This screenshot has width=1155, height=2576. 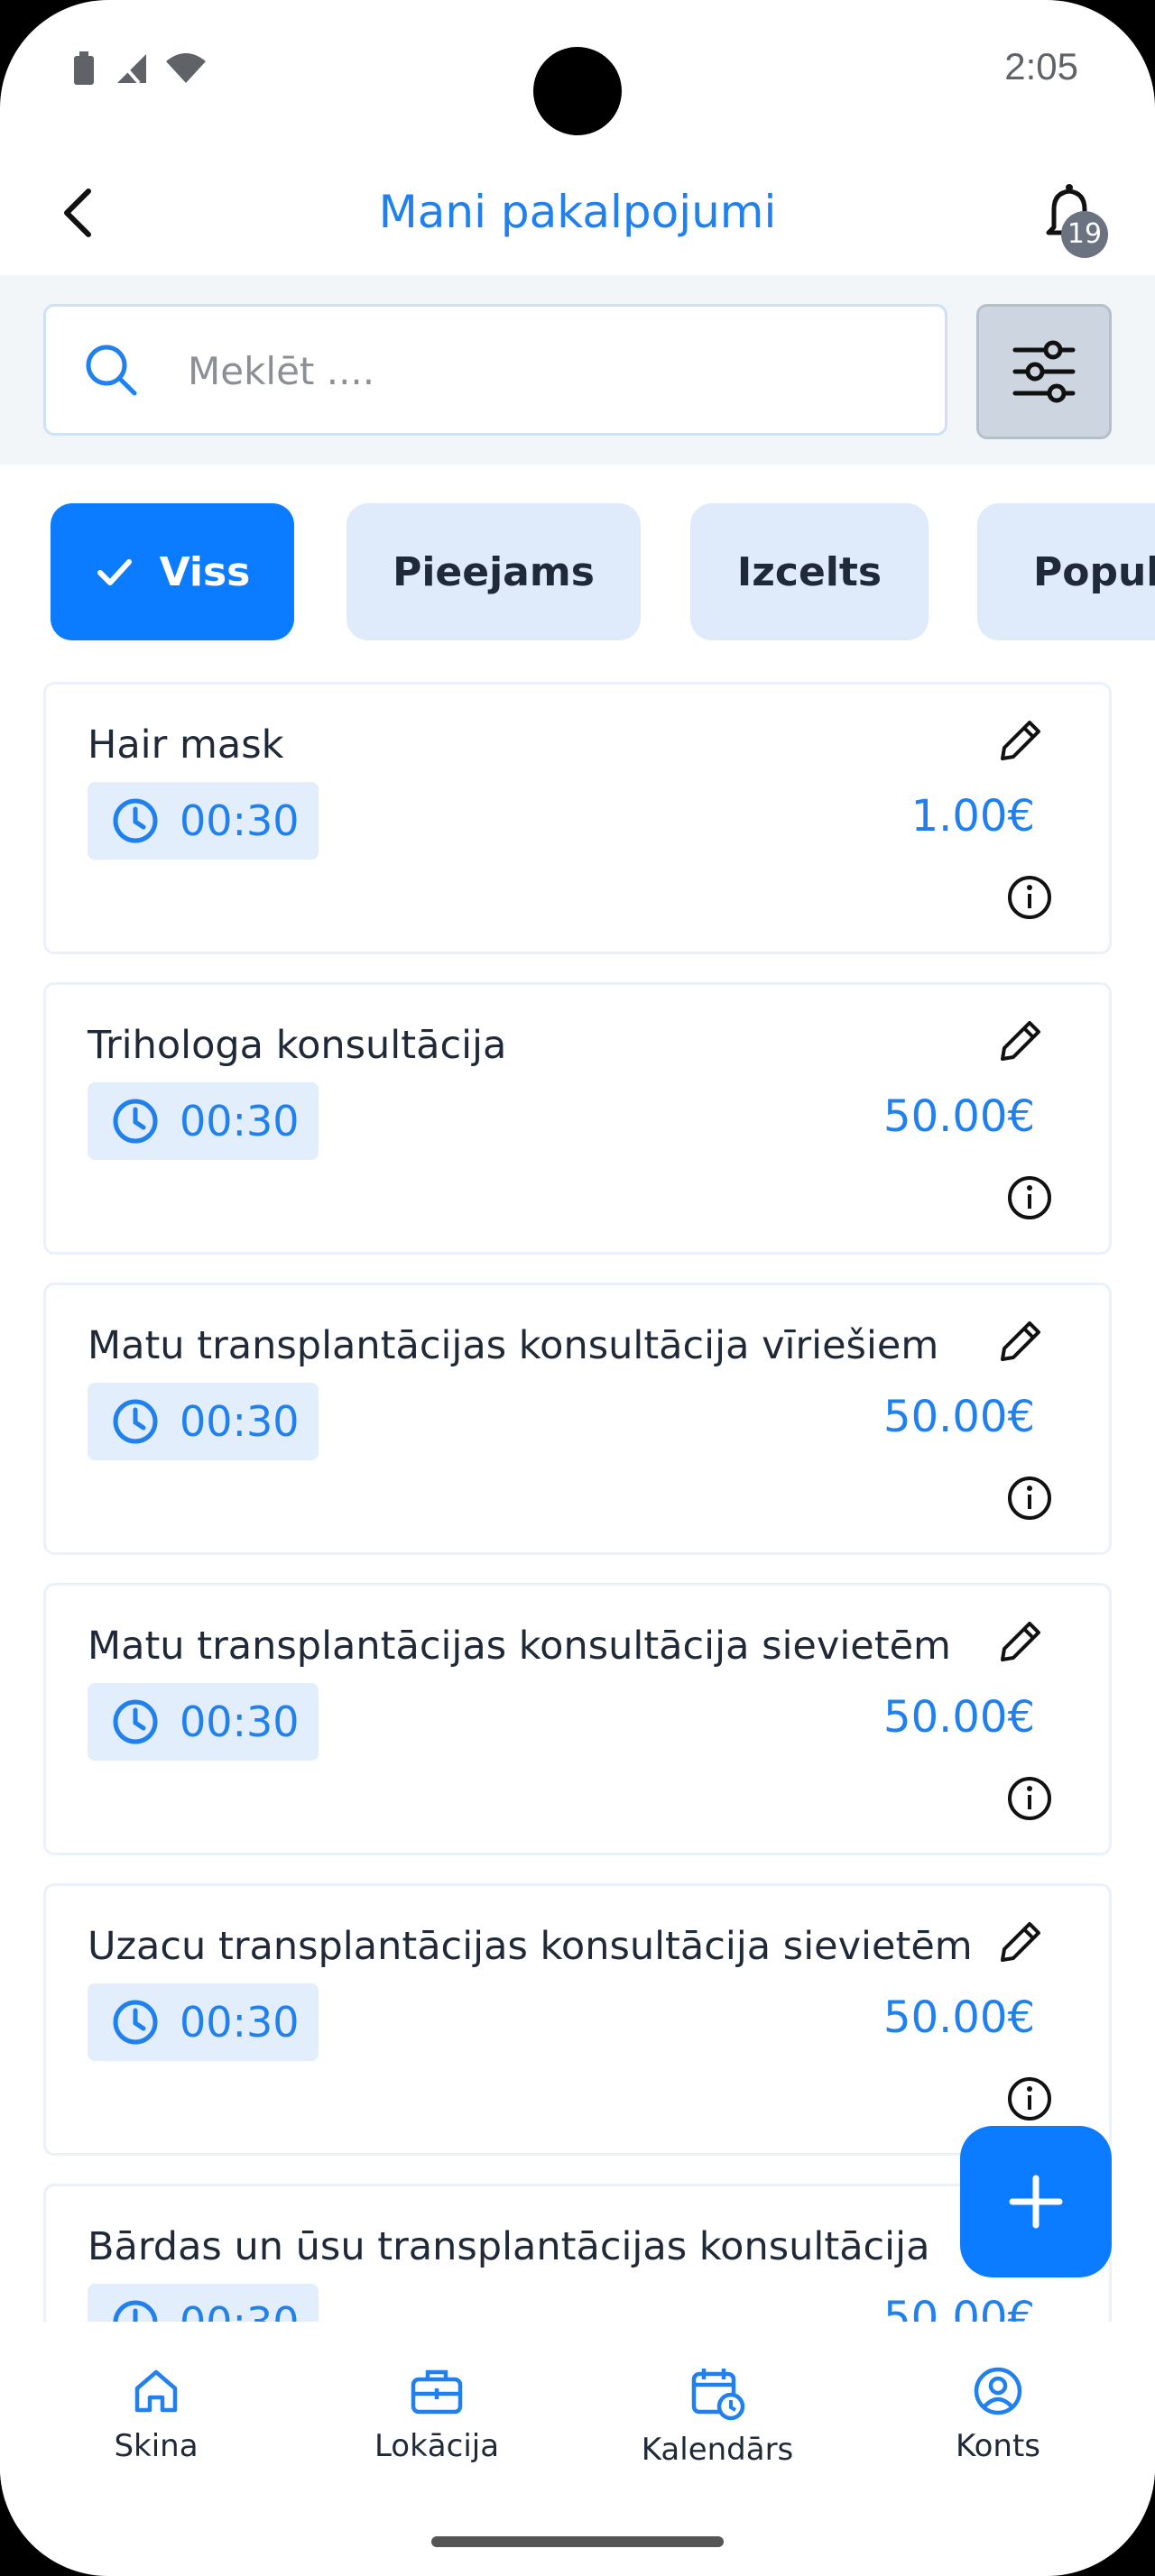 I want to click on camera-cutout, so click(x=577, y=91).